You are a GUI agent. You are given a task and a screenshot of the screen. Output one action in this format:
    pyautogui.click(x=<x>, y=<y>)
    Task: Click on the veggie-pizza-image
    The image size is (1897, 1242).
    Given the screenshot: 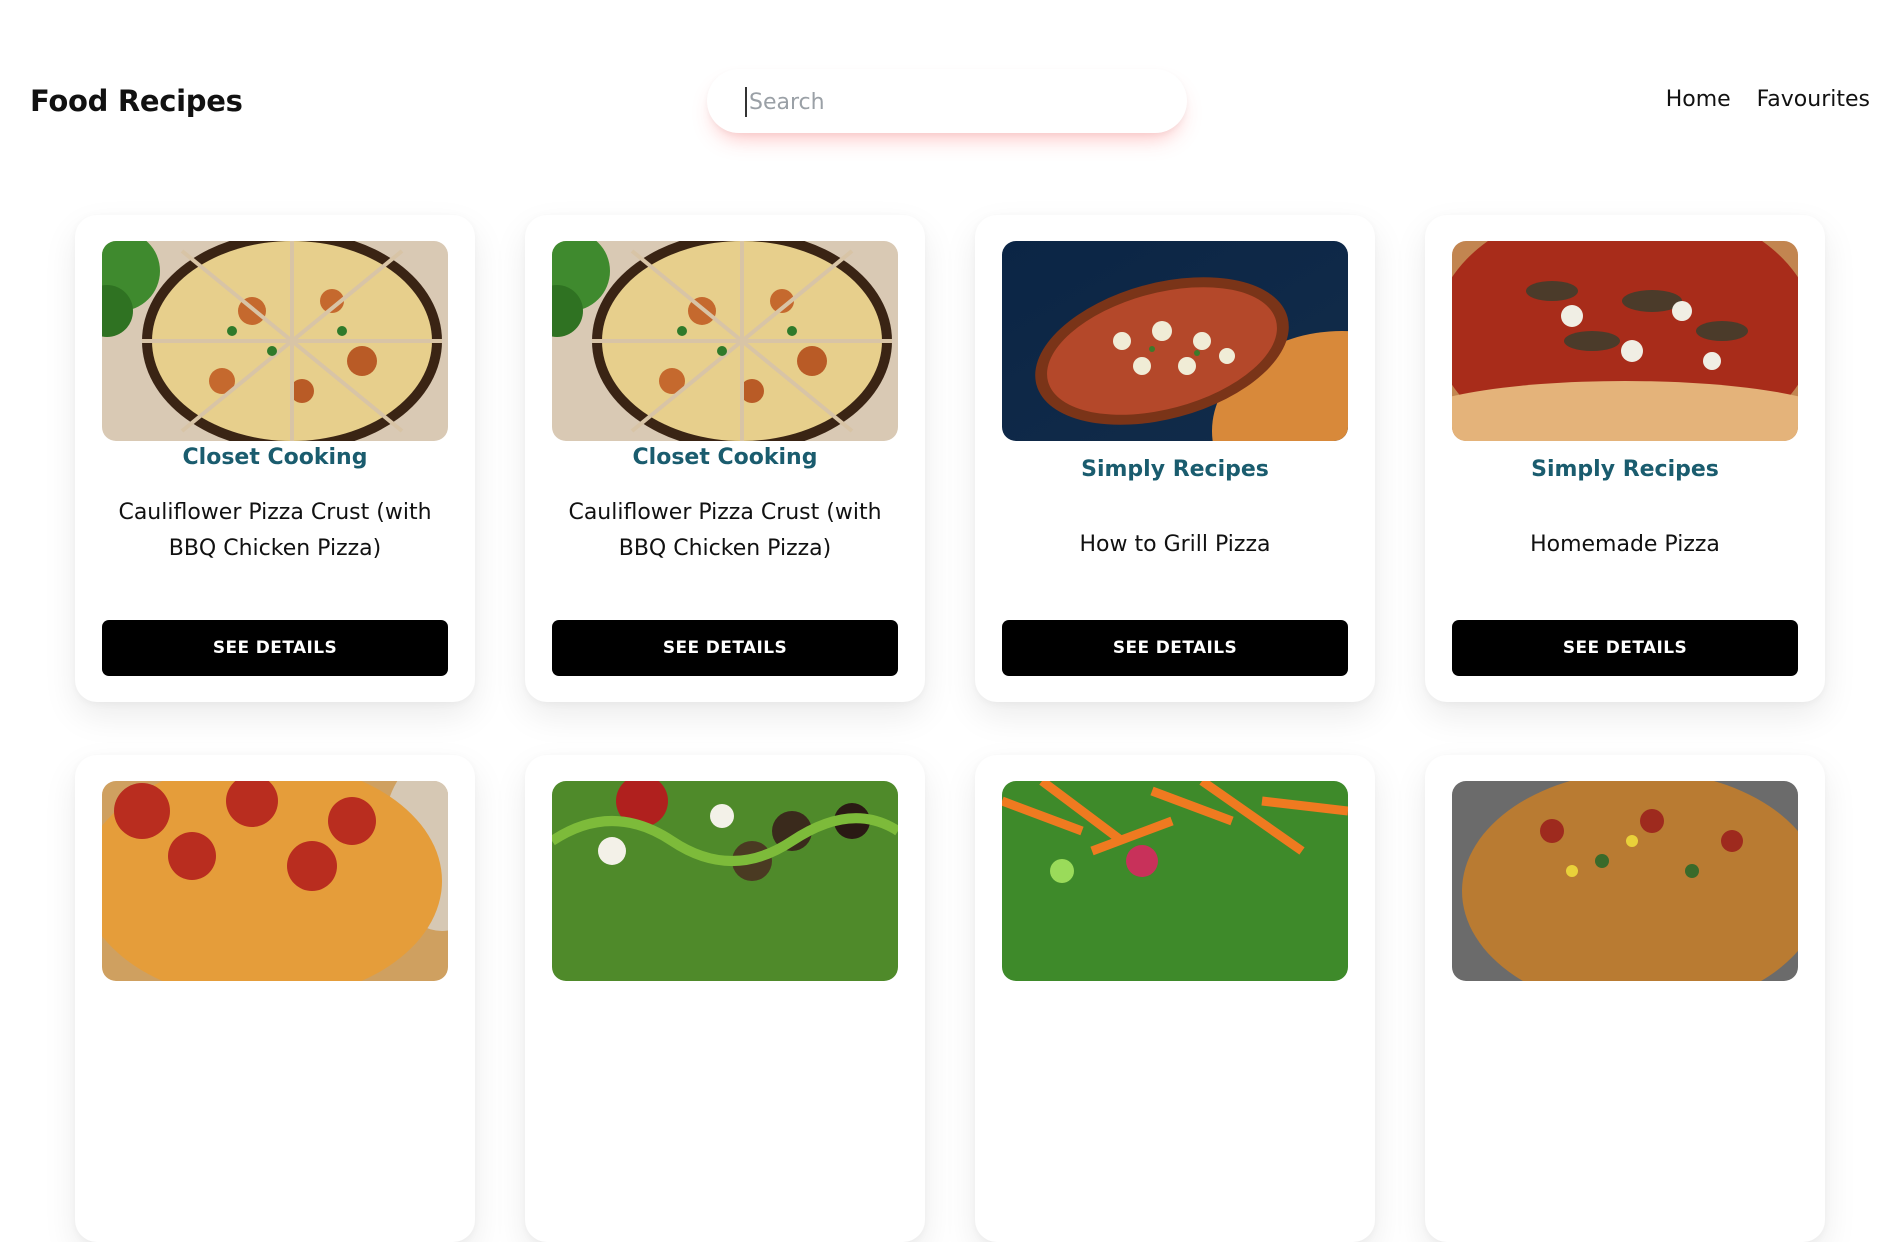 What is the action you would take?
    pyautogui.click(x=1625, y=881)
    